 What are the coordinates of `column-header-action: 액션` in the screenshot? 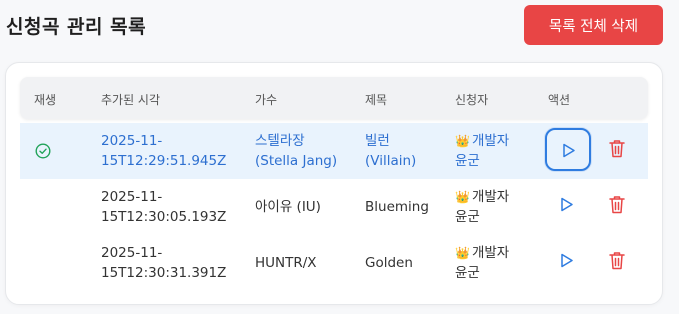 It's located at (559, 100).